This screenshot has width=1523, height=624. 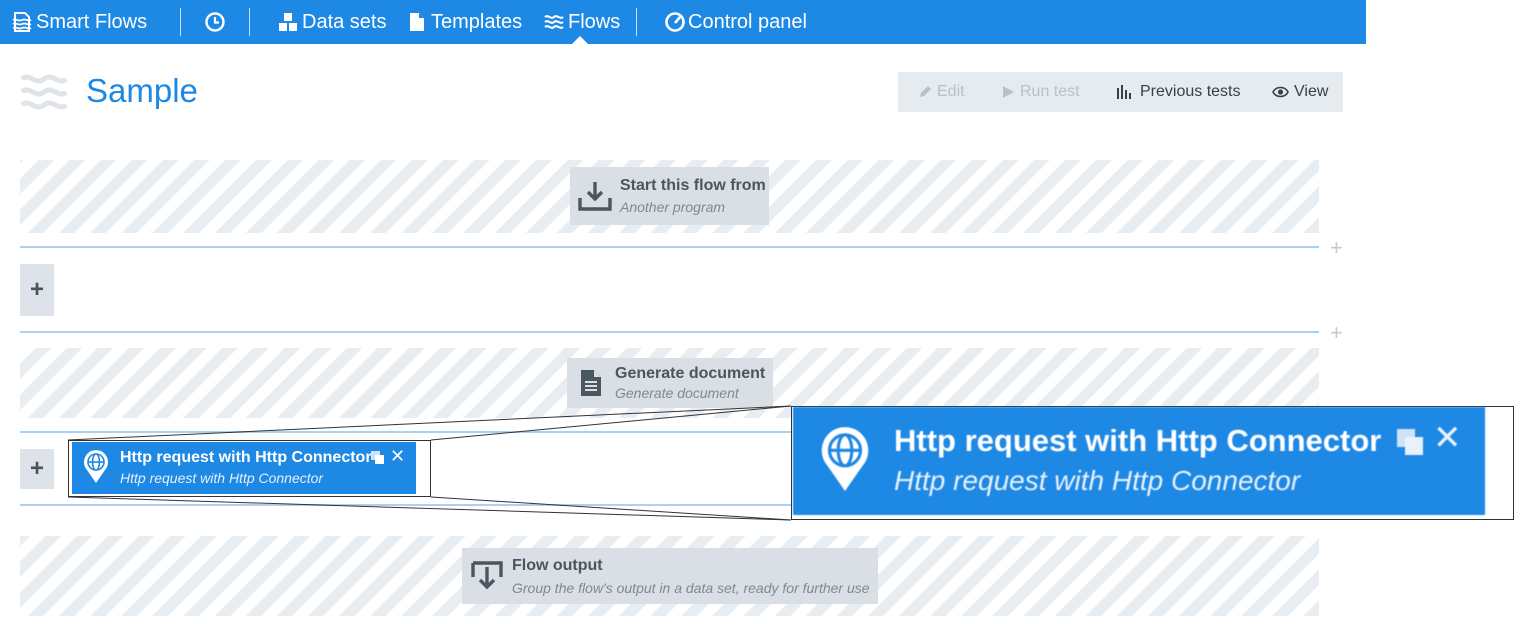 What do you see at coordinates (690, 373) in the screenshot?
I see `generate-node-title: Generate document` at bounding box center [690, 373].